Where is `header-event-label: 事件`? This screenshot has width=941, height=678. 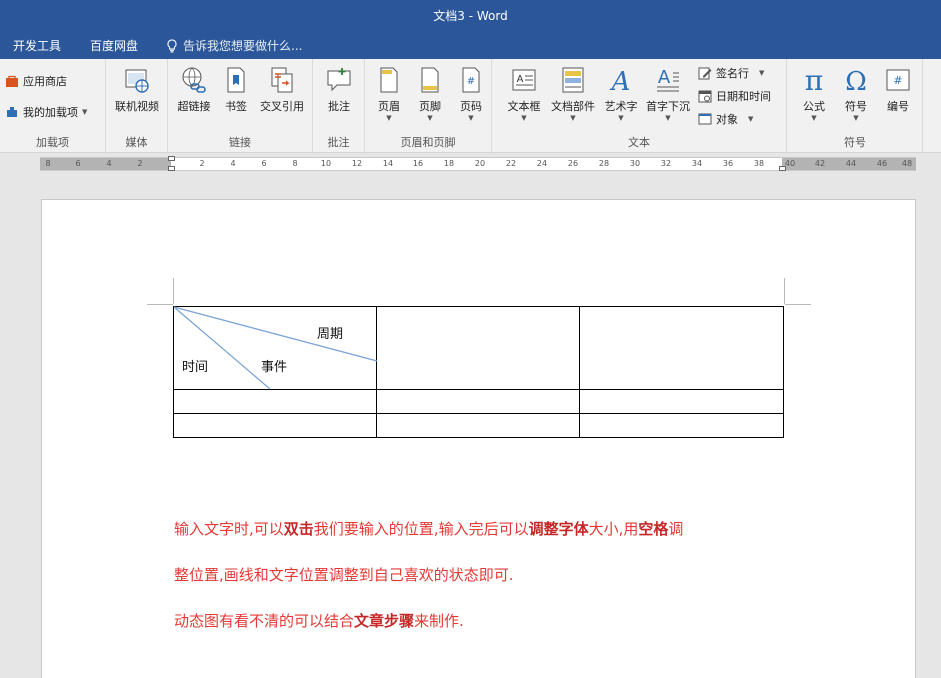
header-event-label: 事件 is located at coordinates (274, 367).